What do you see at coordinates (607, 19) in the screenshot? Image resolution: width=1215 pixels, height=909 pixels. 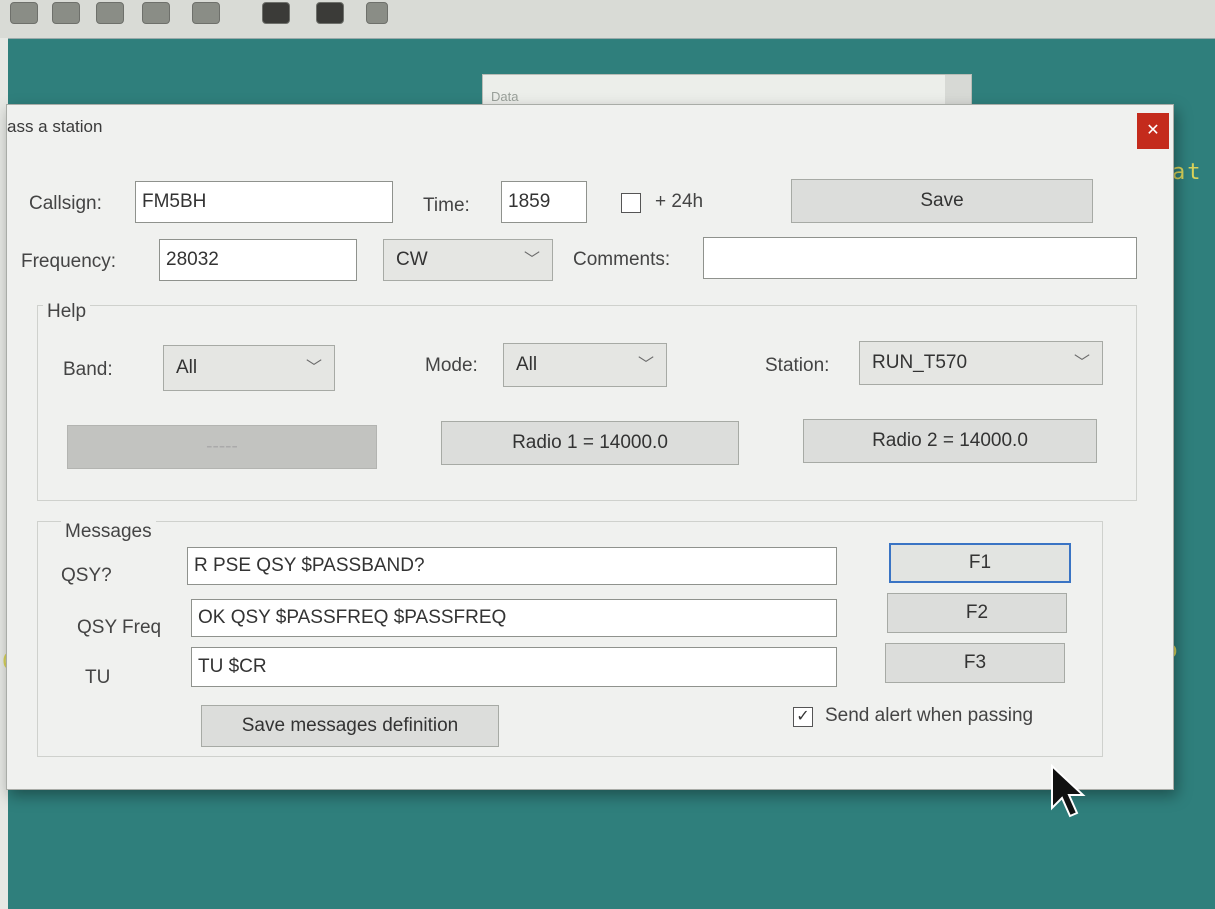 I see `toolbar-strip` at bounding box center [607, 19].